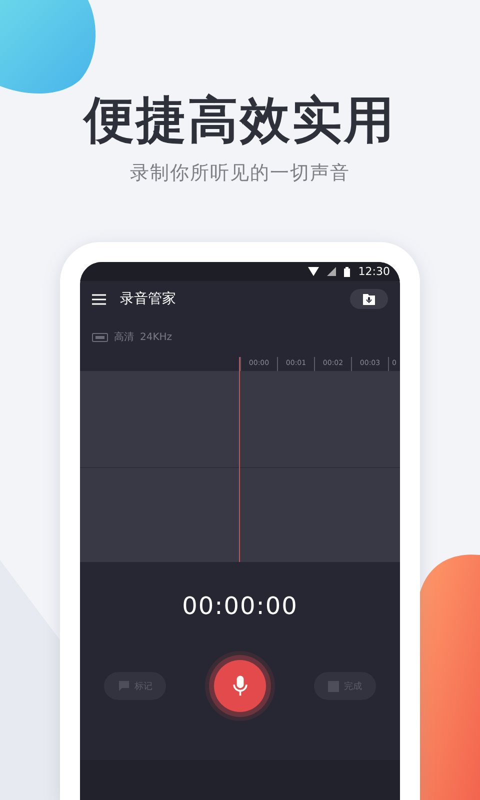 Image resolution: width=480 pixels, height=800 pixels. What do you see at coordinates (240, 606) in the screenshot?
I see `timer: 00:00:00` at bounding box center [240, 606].